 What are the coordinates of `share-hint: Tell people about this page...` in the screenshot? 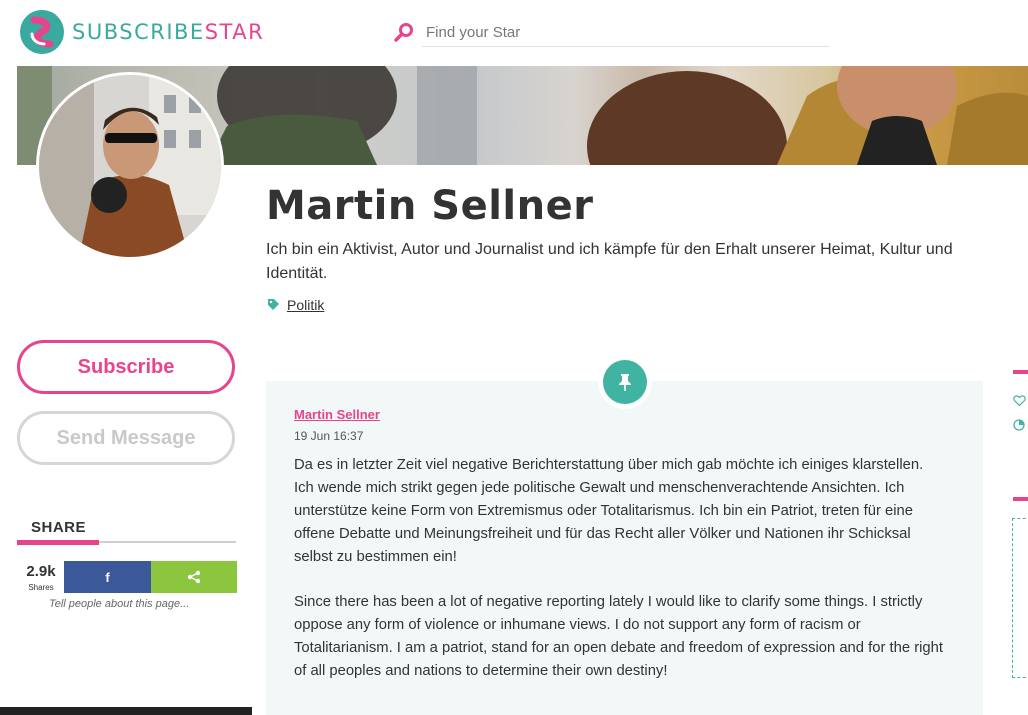 It's located at (119, 604).